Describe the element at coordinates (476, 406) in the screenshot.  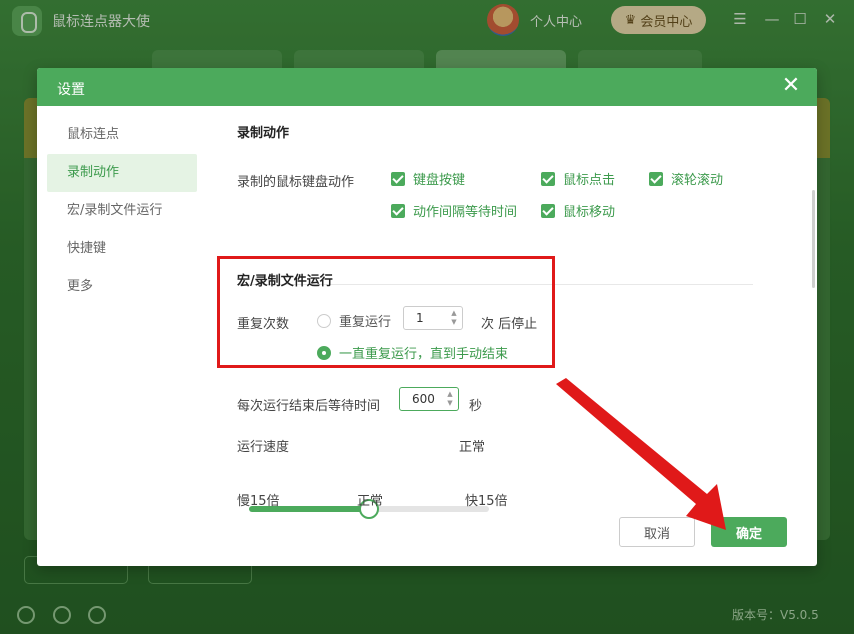
I see `wait-unit-label: 秒` at that location.